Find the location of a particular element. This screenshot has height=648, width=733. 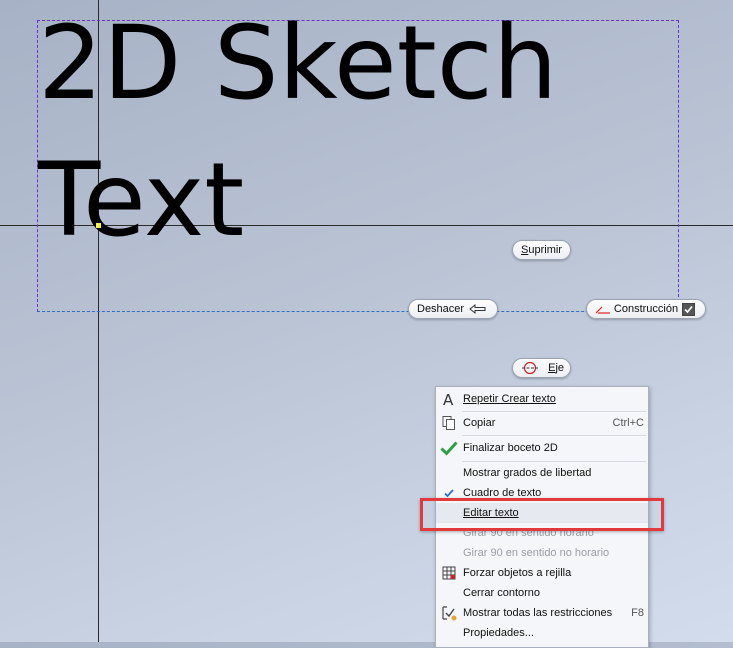

construction-label: Construcción is located at coordinates (646, 309).